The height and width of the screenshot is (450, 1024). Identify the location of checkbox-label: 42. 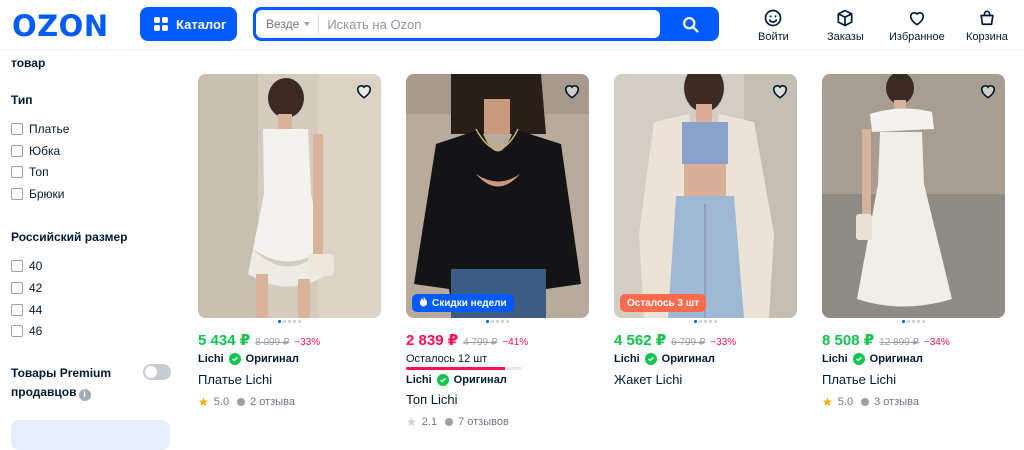
(36, 288).